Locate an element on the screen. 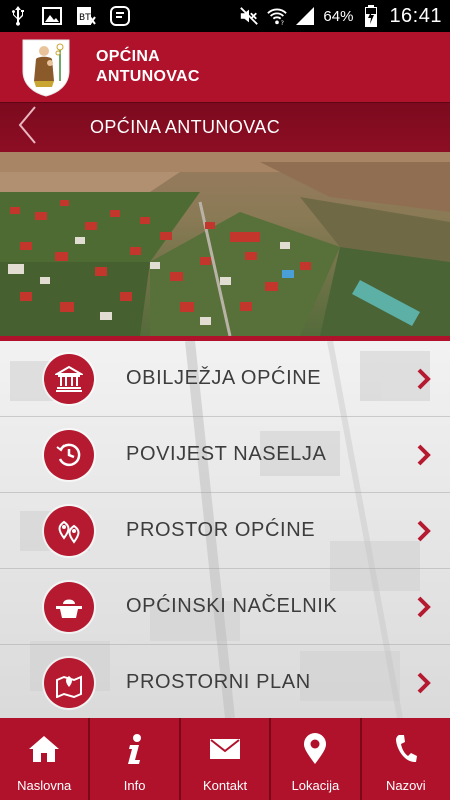 The width and height of the screenshot is (450, 800). menu-item-label: OBILJEŽJA OPĆINE is located at coordinates (224, 378).